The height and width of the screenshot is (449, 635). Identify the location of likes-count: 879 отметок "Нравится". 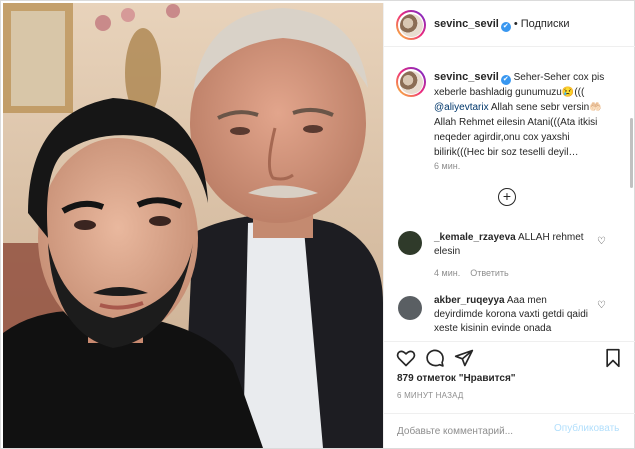
(456, 378).